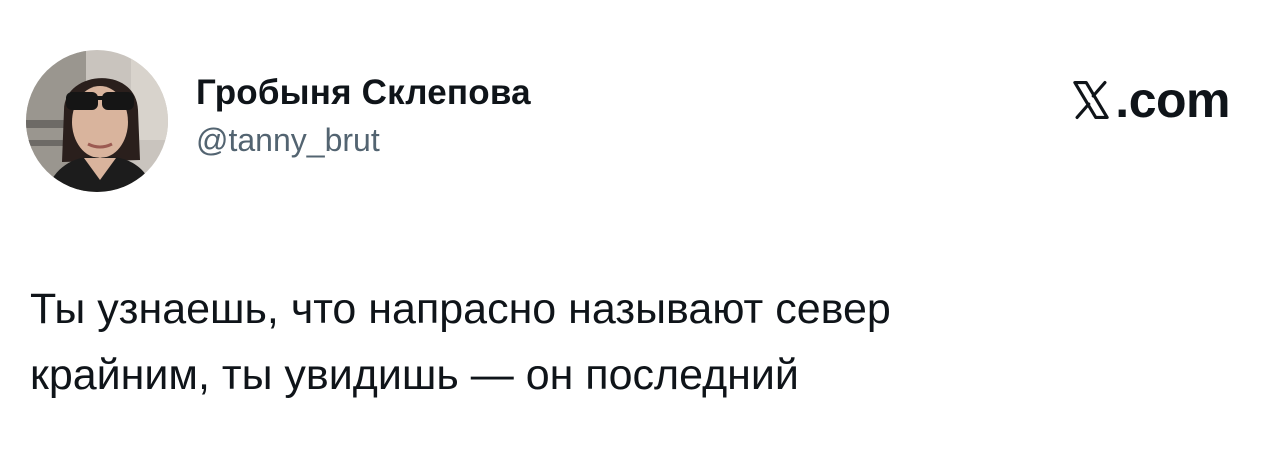  Describe the element at coordinates (1172, 100) in the screenshot. I see `brand-suffix: .com` at that location.